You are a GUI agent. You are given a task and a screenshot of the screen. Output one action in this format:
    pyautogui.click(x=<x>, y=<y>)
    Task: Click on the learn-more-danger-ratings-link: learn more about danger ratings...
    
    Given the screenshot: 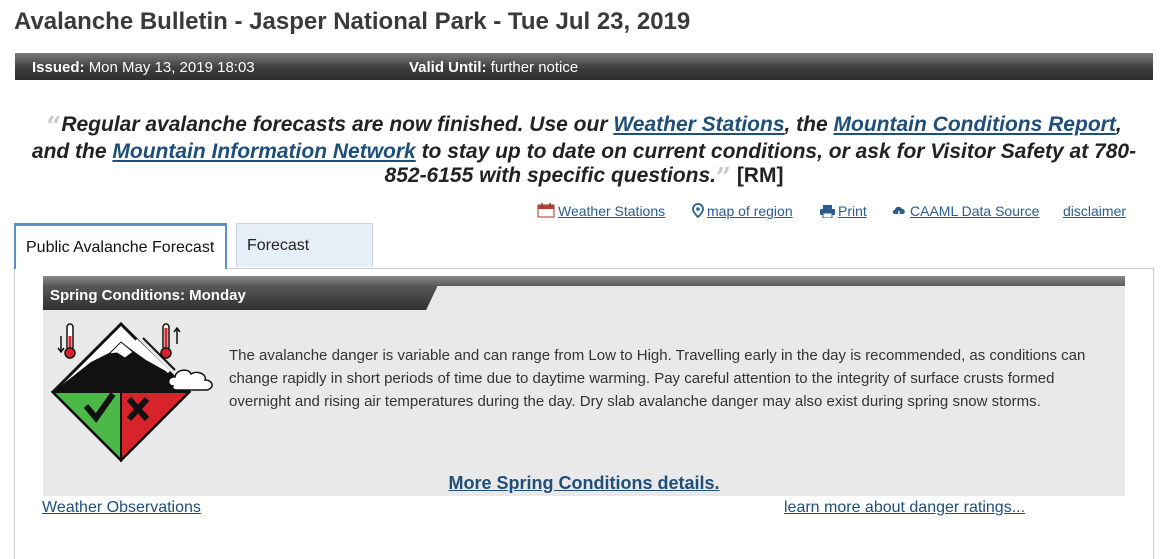 What is the action you would take?
    pyautogui.click(x=904, y=508)
    